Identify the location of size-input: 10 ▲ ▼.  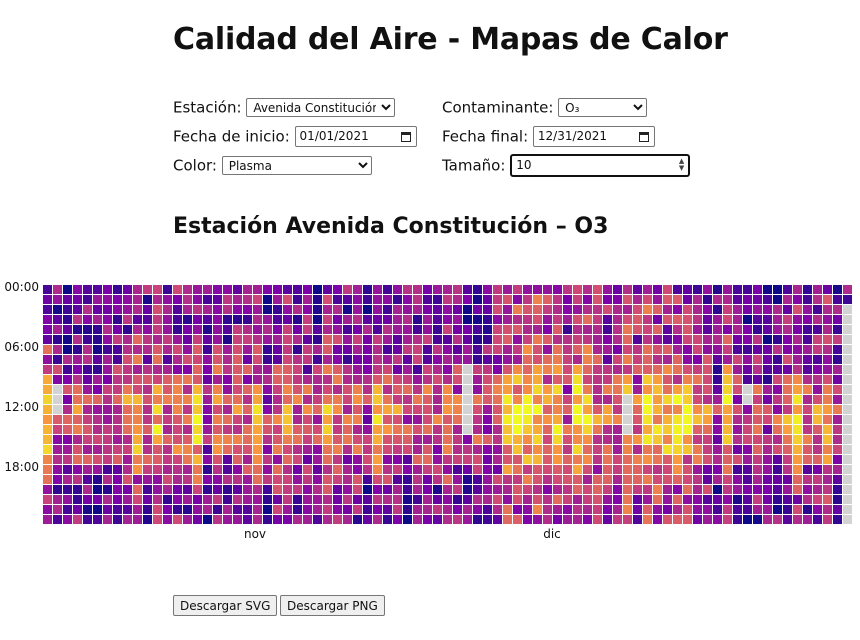
(600, 165).